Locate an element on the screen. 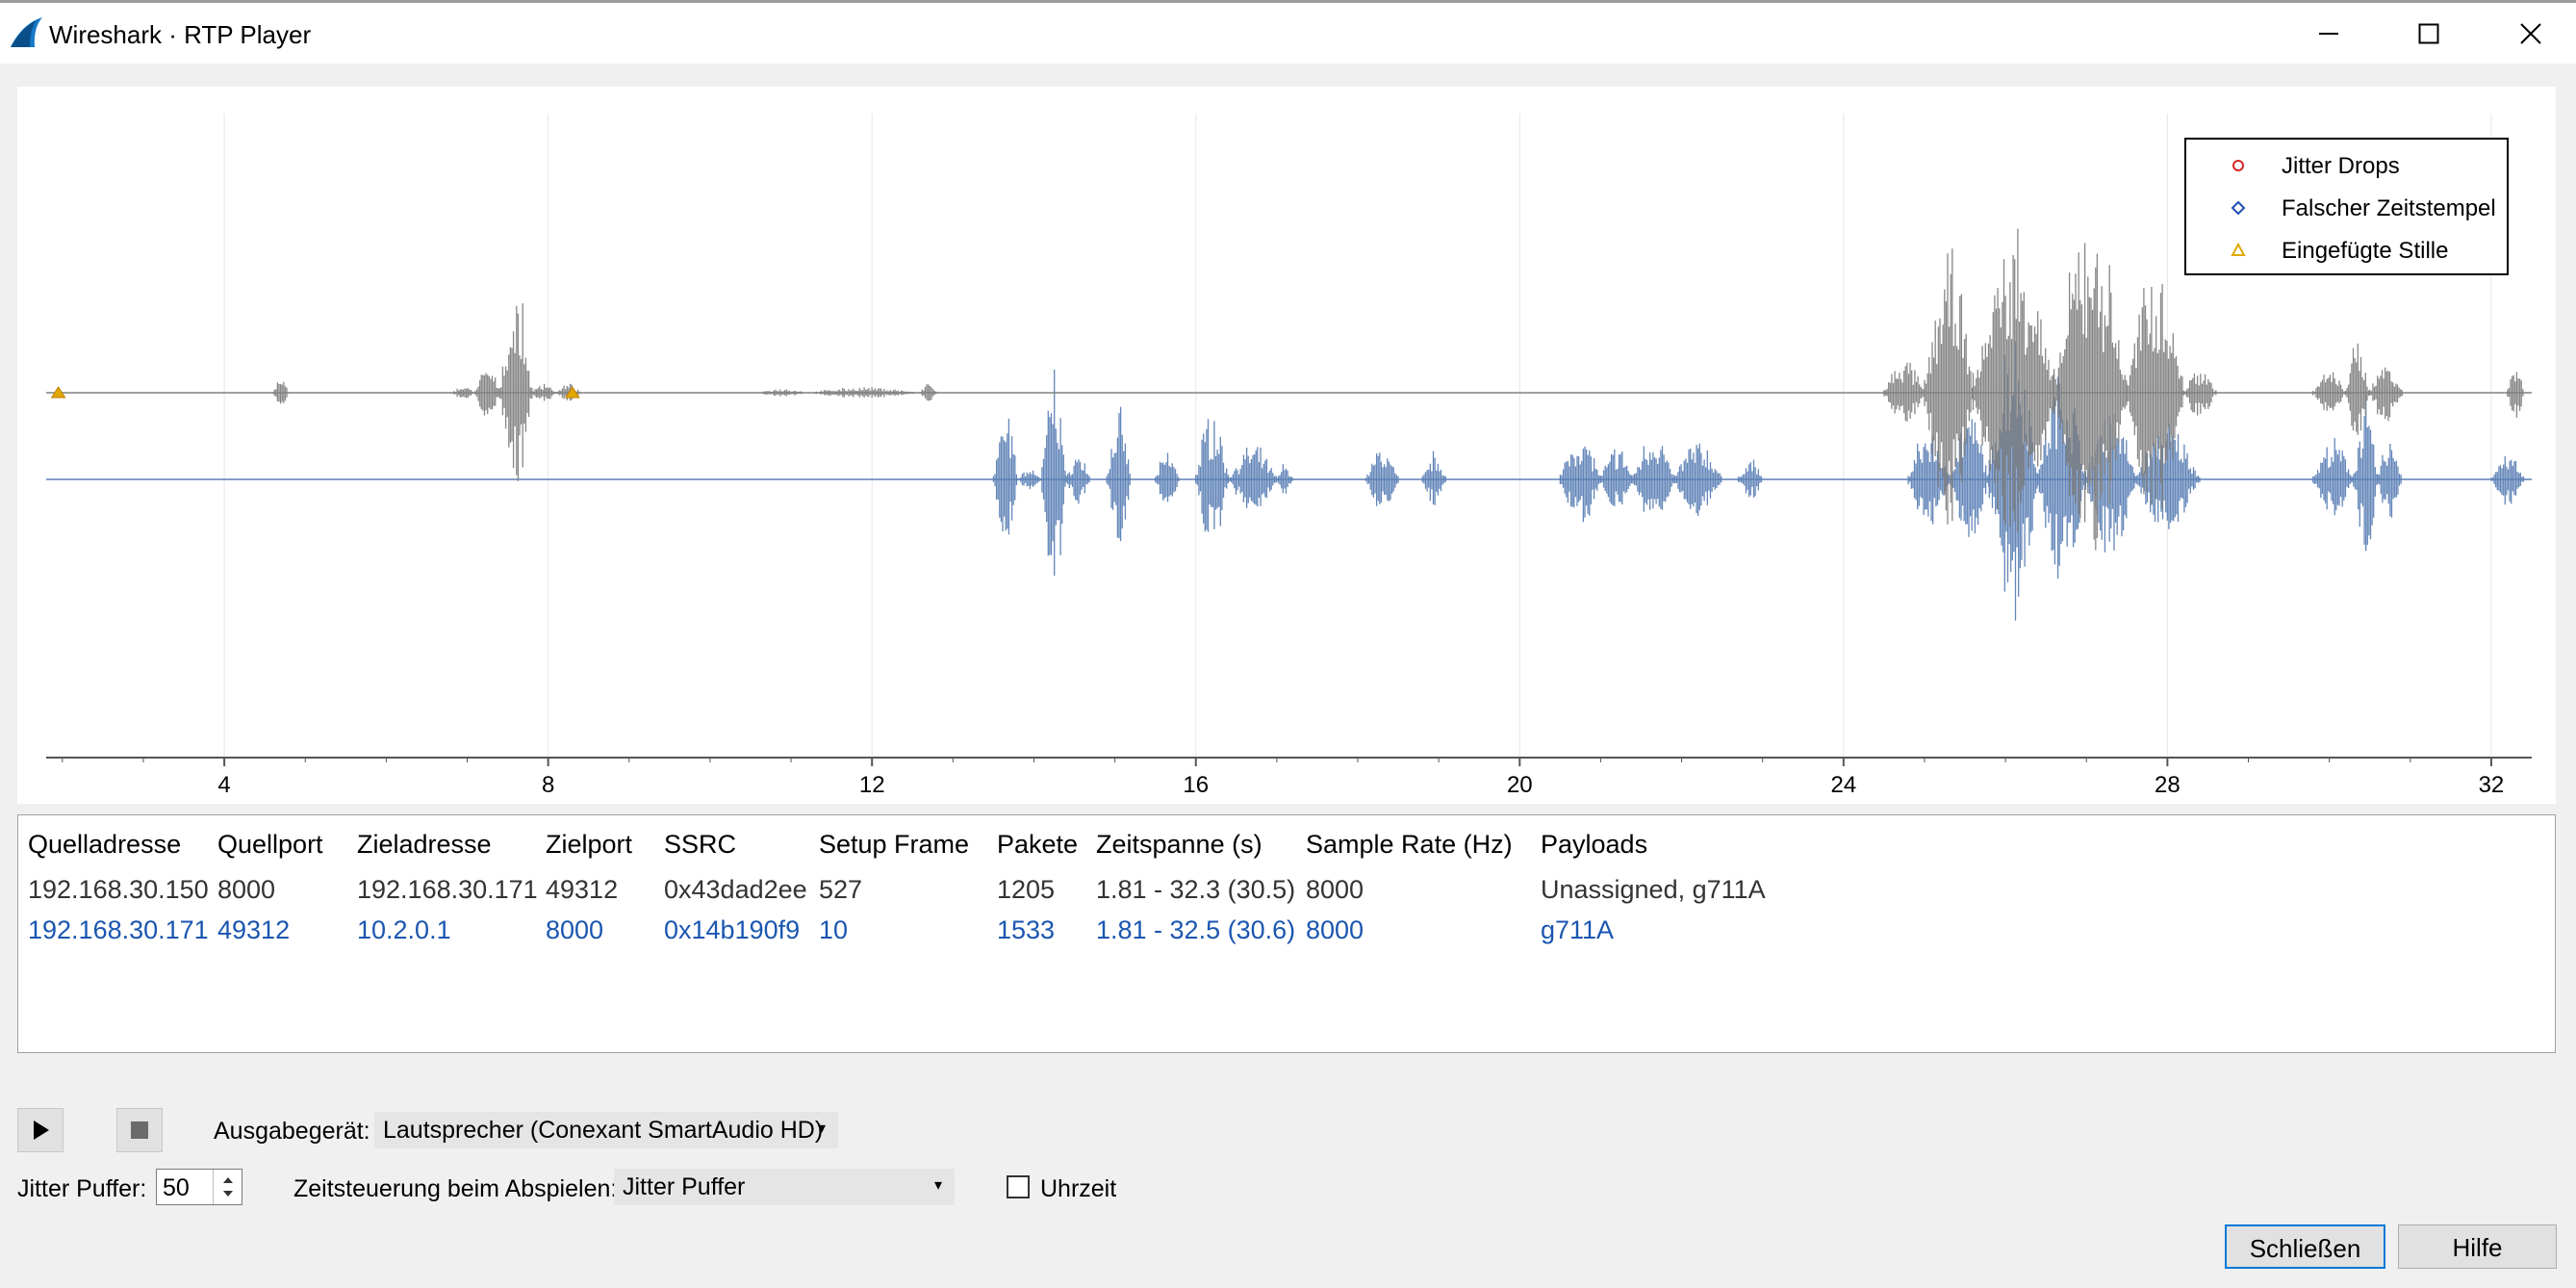 The width and height of the screenshot is (2576, 1288). output-device-label: Ausgabegerät: is located at coordinates (292, 1132).